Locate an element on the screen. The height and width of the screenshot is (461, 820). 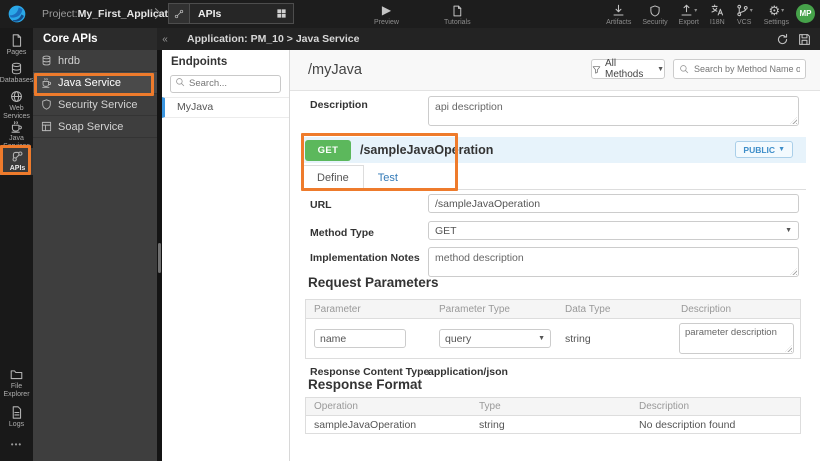
apis-tab-label: APIs is located at coordinates (210, 13).